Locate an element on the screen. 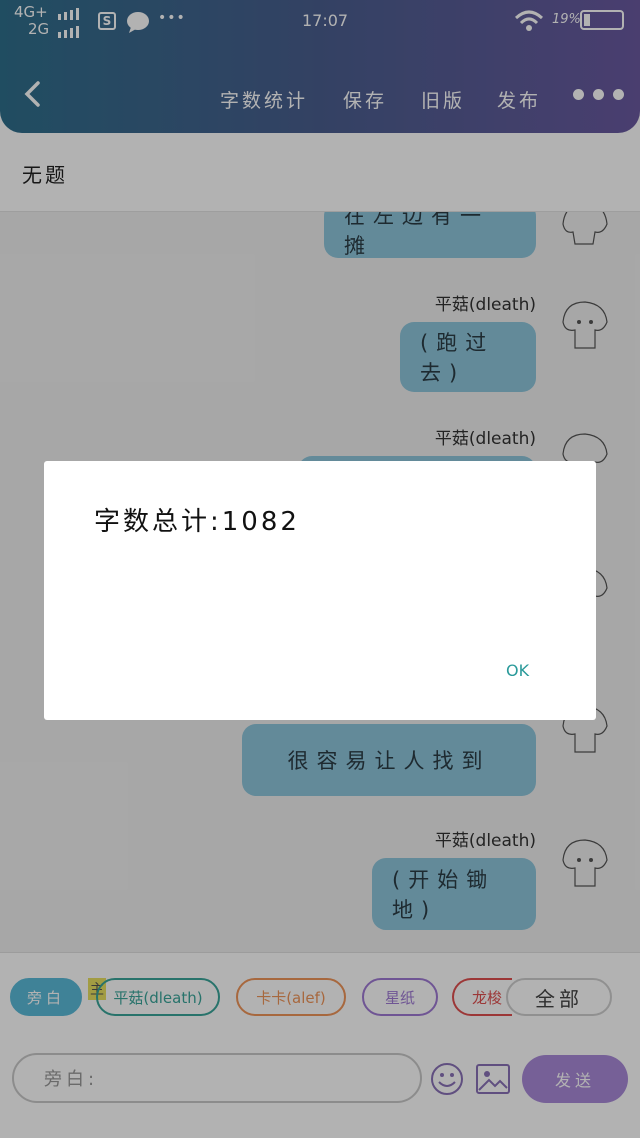 The height and width of the screenshot is (1139, 640). ok-button: OK is located at coordinates (517, 670).